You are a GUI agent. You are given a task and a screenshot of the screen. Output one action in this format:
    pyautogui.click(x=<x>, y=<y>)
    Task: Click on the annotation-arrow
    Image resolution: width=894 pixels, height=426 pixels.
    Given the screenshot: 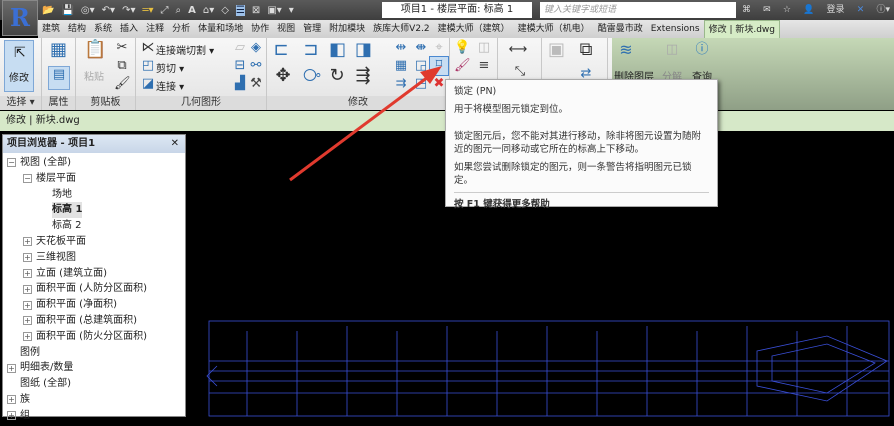 What is the action you would take?
    pyautogui.click(x=365, y=124)
    